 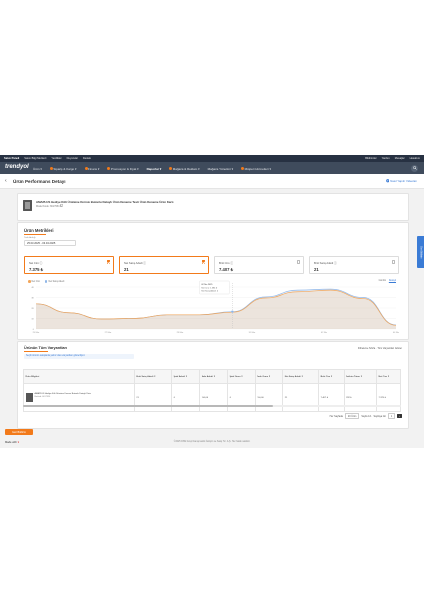 I want to click on column-header: İptal Adedi ⇕, so click(x=186, y=376).